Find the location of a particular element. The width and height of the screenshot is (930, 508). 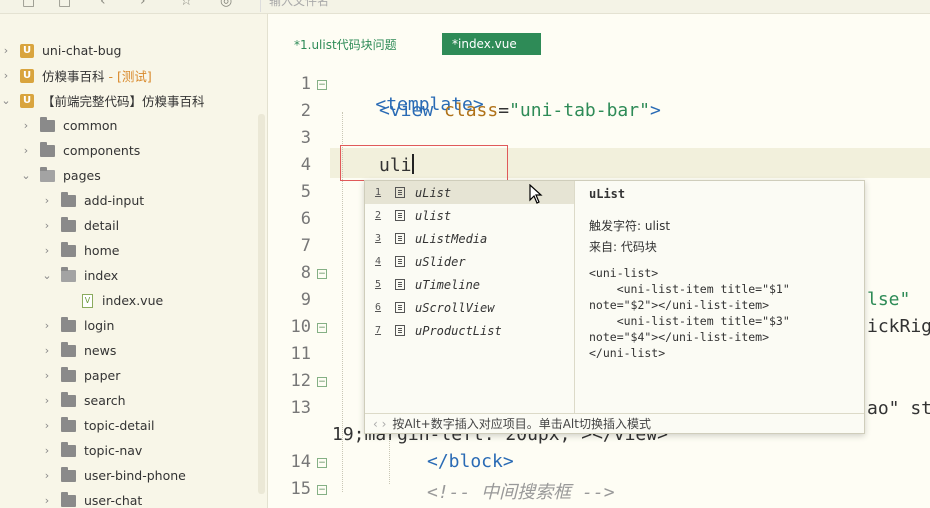

tree-item-folder: › user-bind-phone is located at coordinates (113, 475).